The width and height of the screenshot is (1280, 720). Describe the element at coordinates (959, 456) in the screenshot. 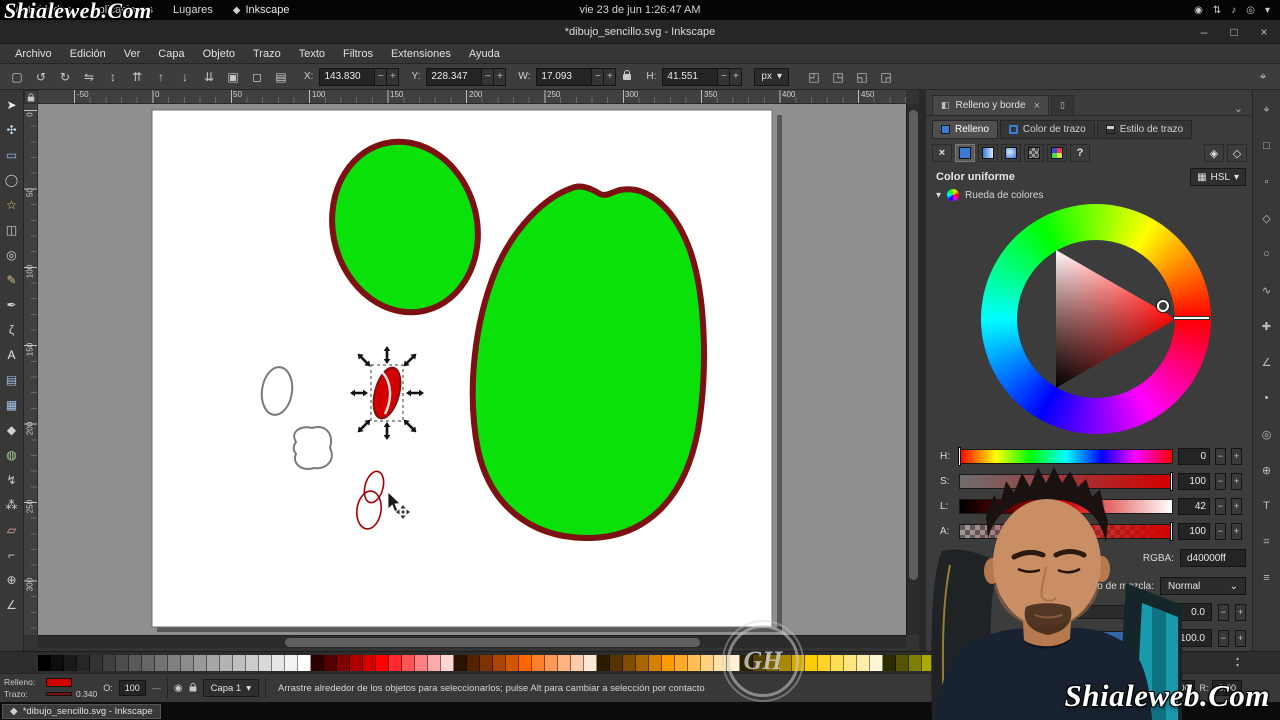

I see `hue-slider-marker` at that location.